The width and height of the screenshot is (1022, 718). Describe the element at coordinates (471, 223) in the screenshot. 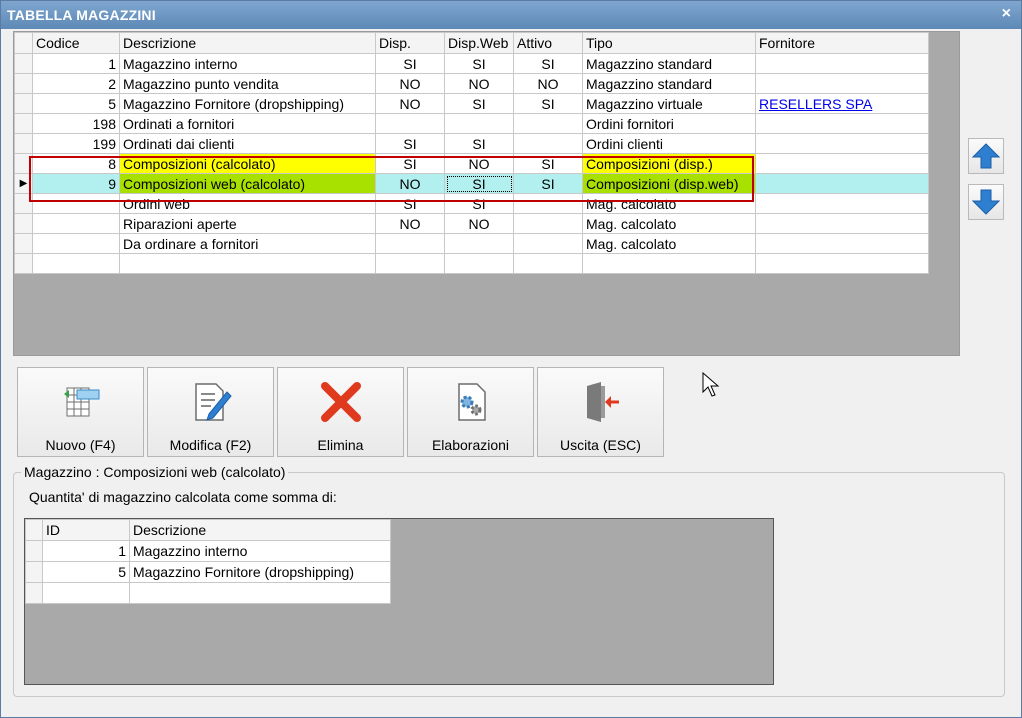

I see `table-row: Riparazioni aperte NO NO Mag. calcolato` at that location.